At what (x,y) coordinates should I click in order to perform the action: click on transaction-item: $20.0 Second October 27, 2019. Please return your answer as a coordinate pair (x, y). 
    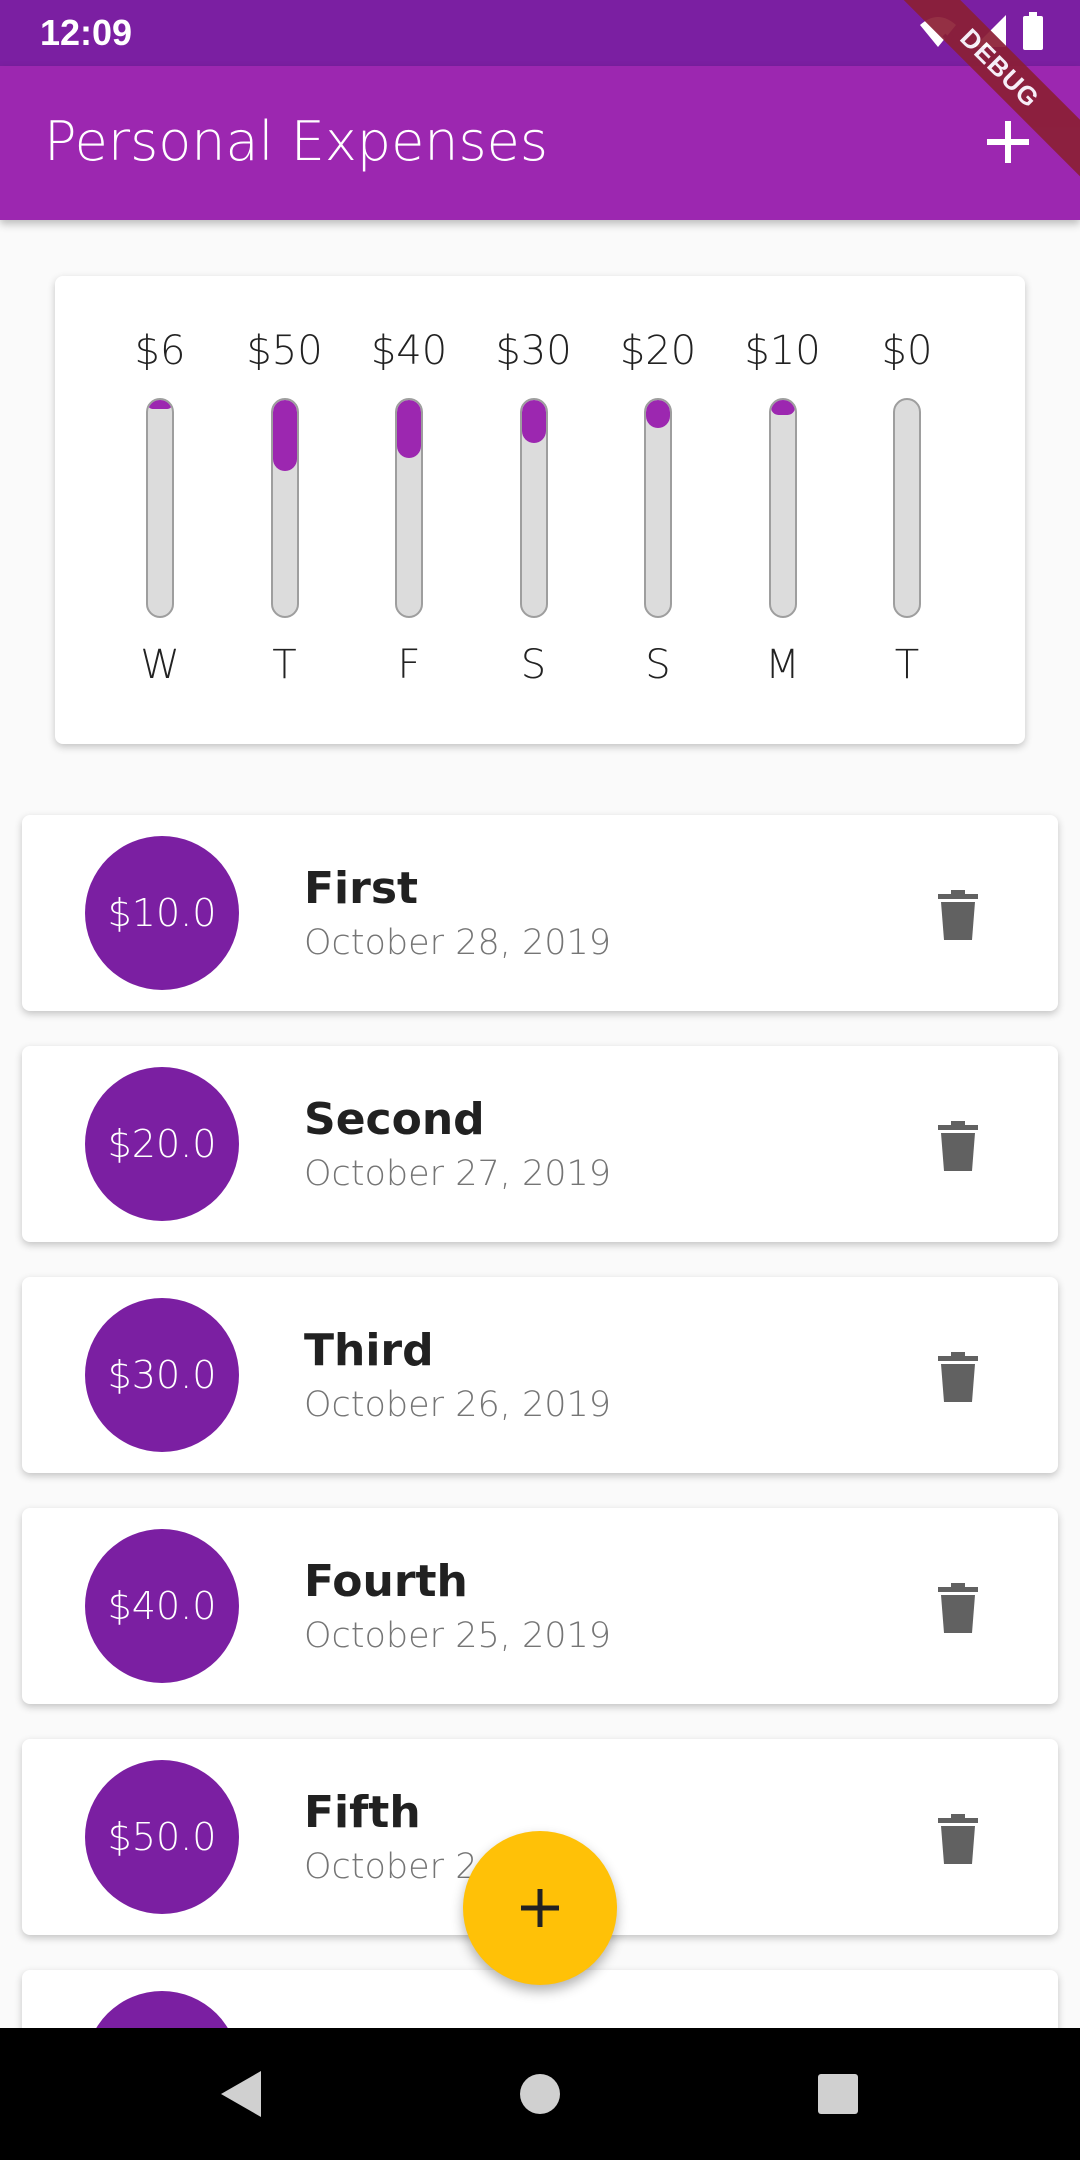
    Looking at the image, I should click on (540, 1144).